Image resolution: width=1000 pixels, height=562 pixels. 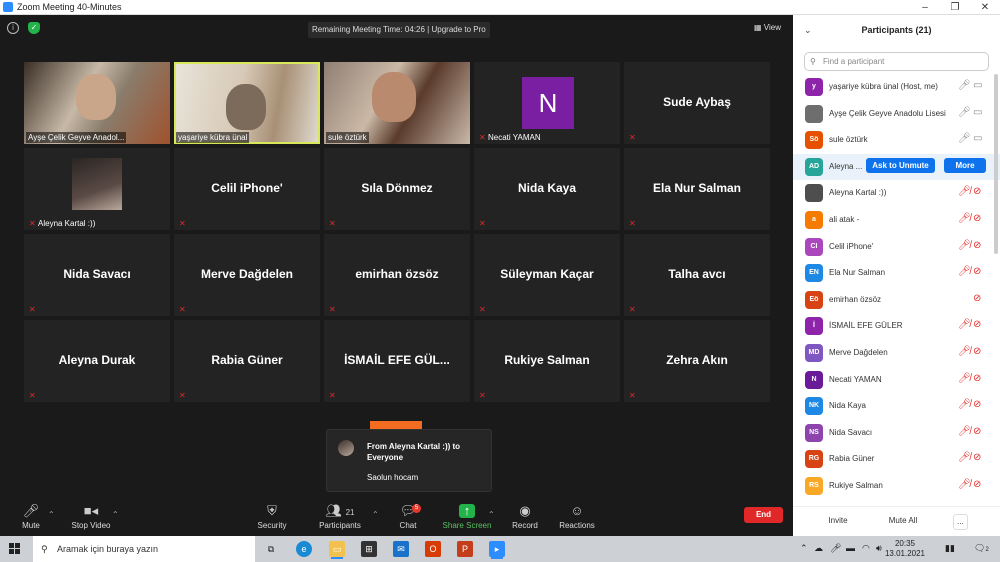 I want to click on video-tile: emirhan özsöz ✕, so click(x=397, y=275).